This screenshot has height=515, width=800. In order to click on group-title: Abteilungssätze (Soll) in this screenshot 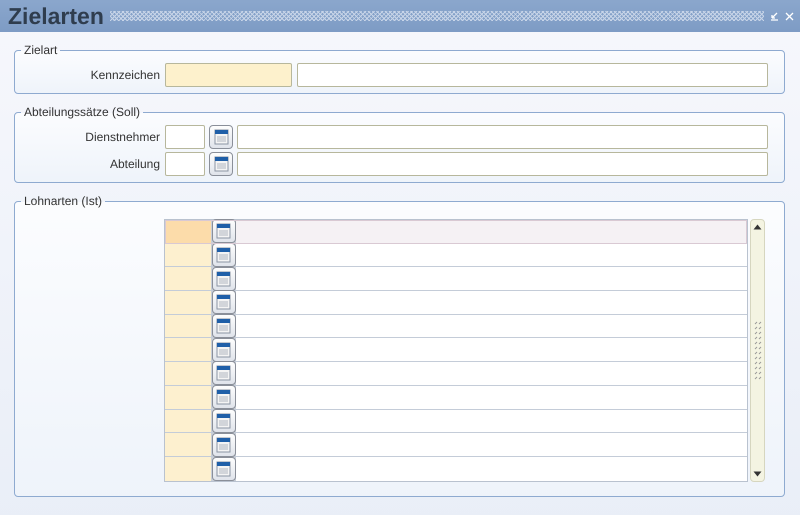, I will do `click(82, 112)`.